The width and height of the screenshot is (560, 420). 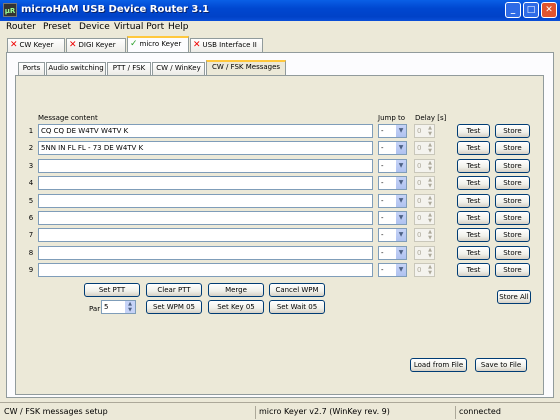 I want to click on clear-ptt-button: Clear PTT, so click(x=174, y=290).